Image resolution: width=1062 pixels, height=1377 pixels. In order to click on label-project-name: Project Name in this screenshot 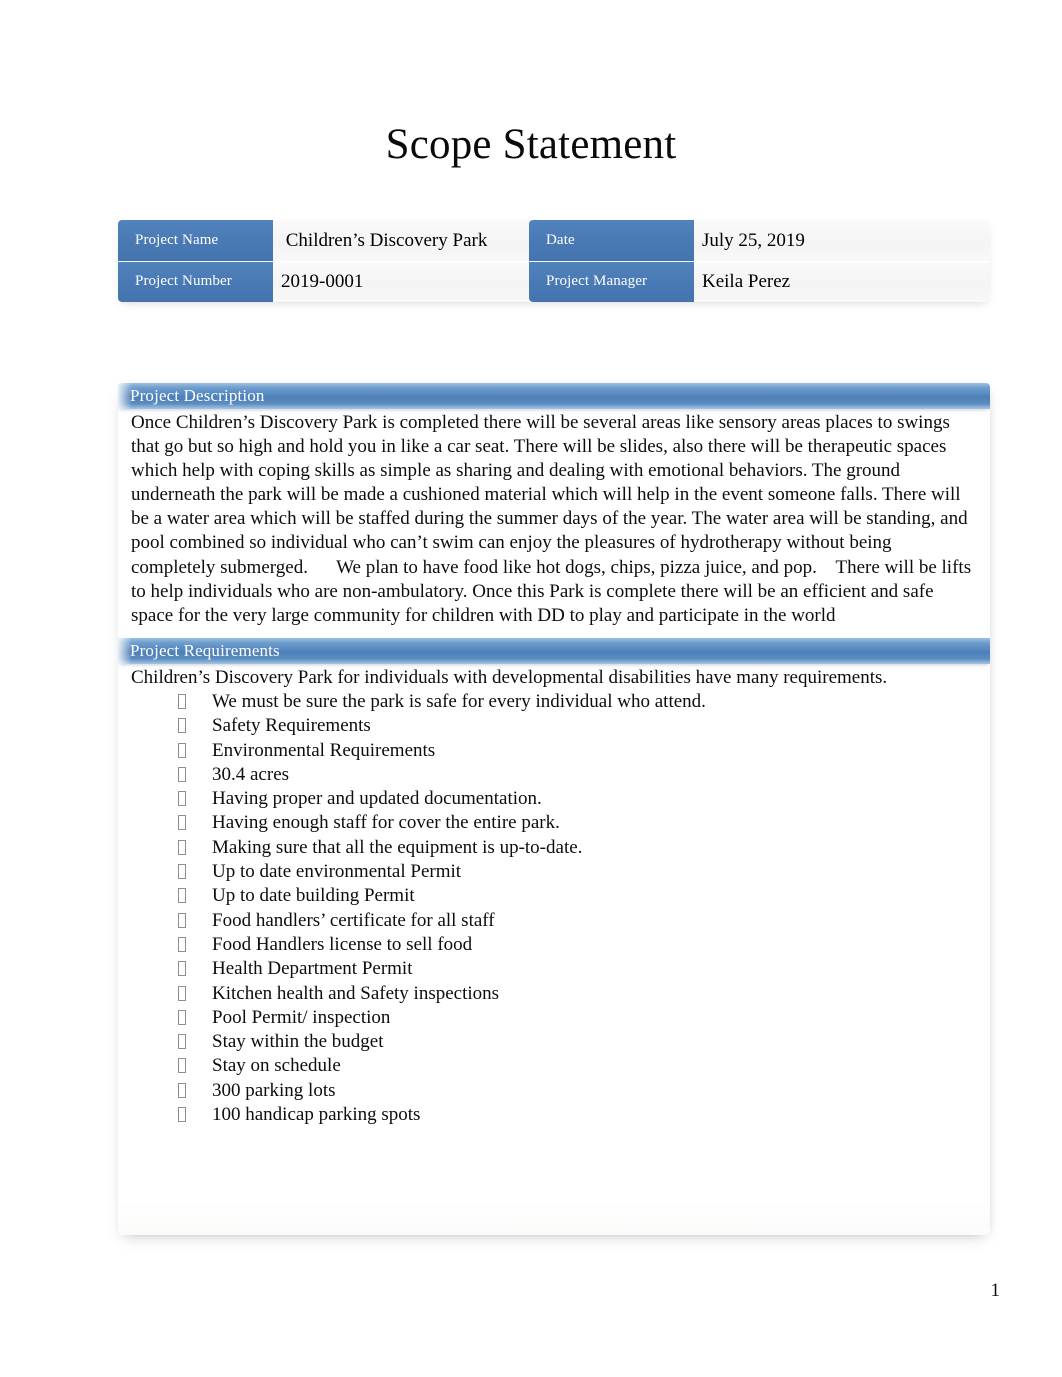, I will do `click(195, 240)`.